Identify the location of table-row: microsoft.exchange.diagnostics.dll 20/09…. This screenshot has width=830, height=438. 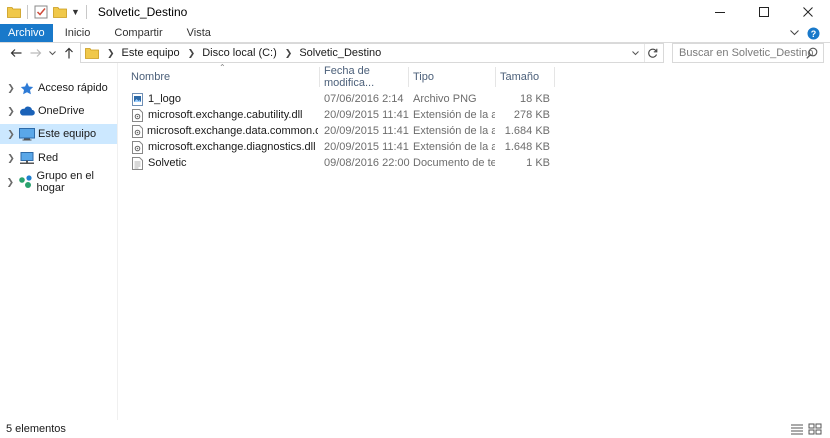
(474, 147).